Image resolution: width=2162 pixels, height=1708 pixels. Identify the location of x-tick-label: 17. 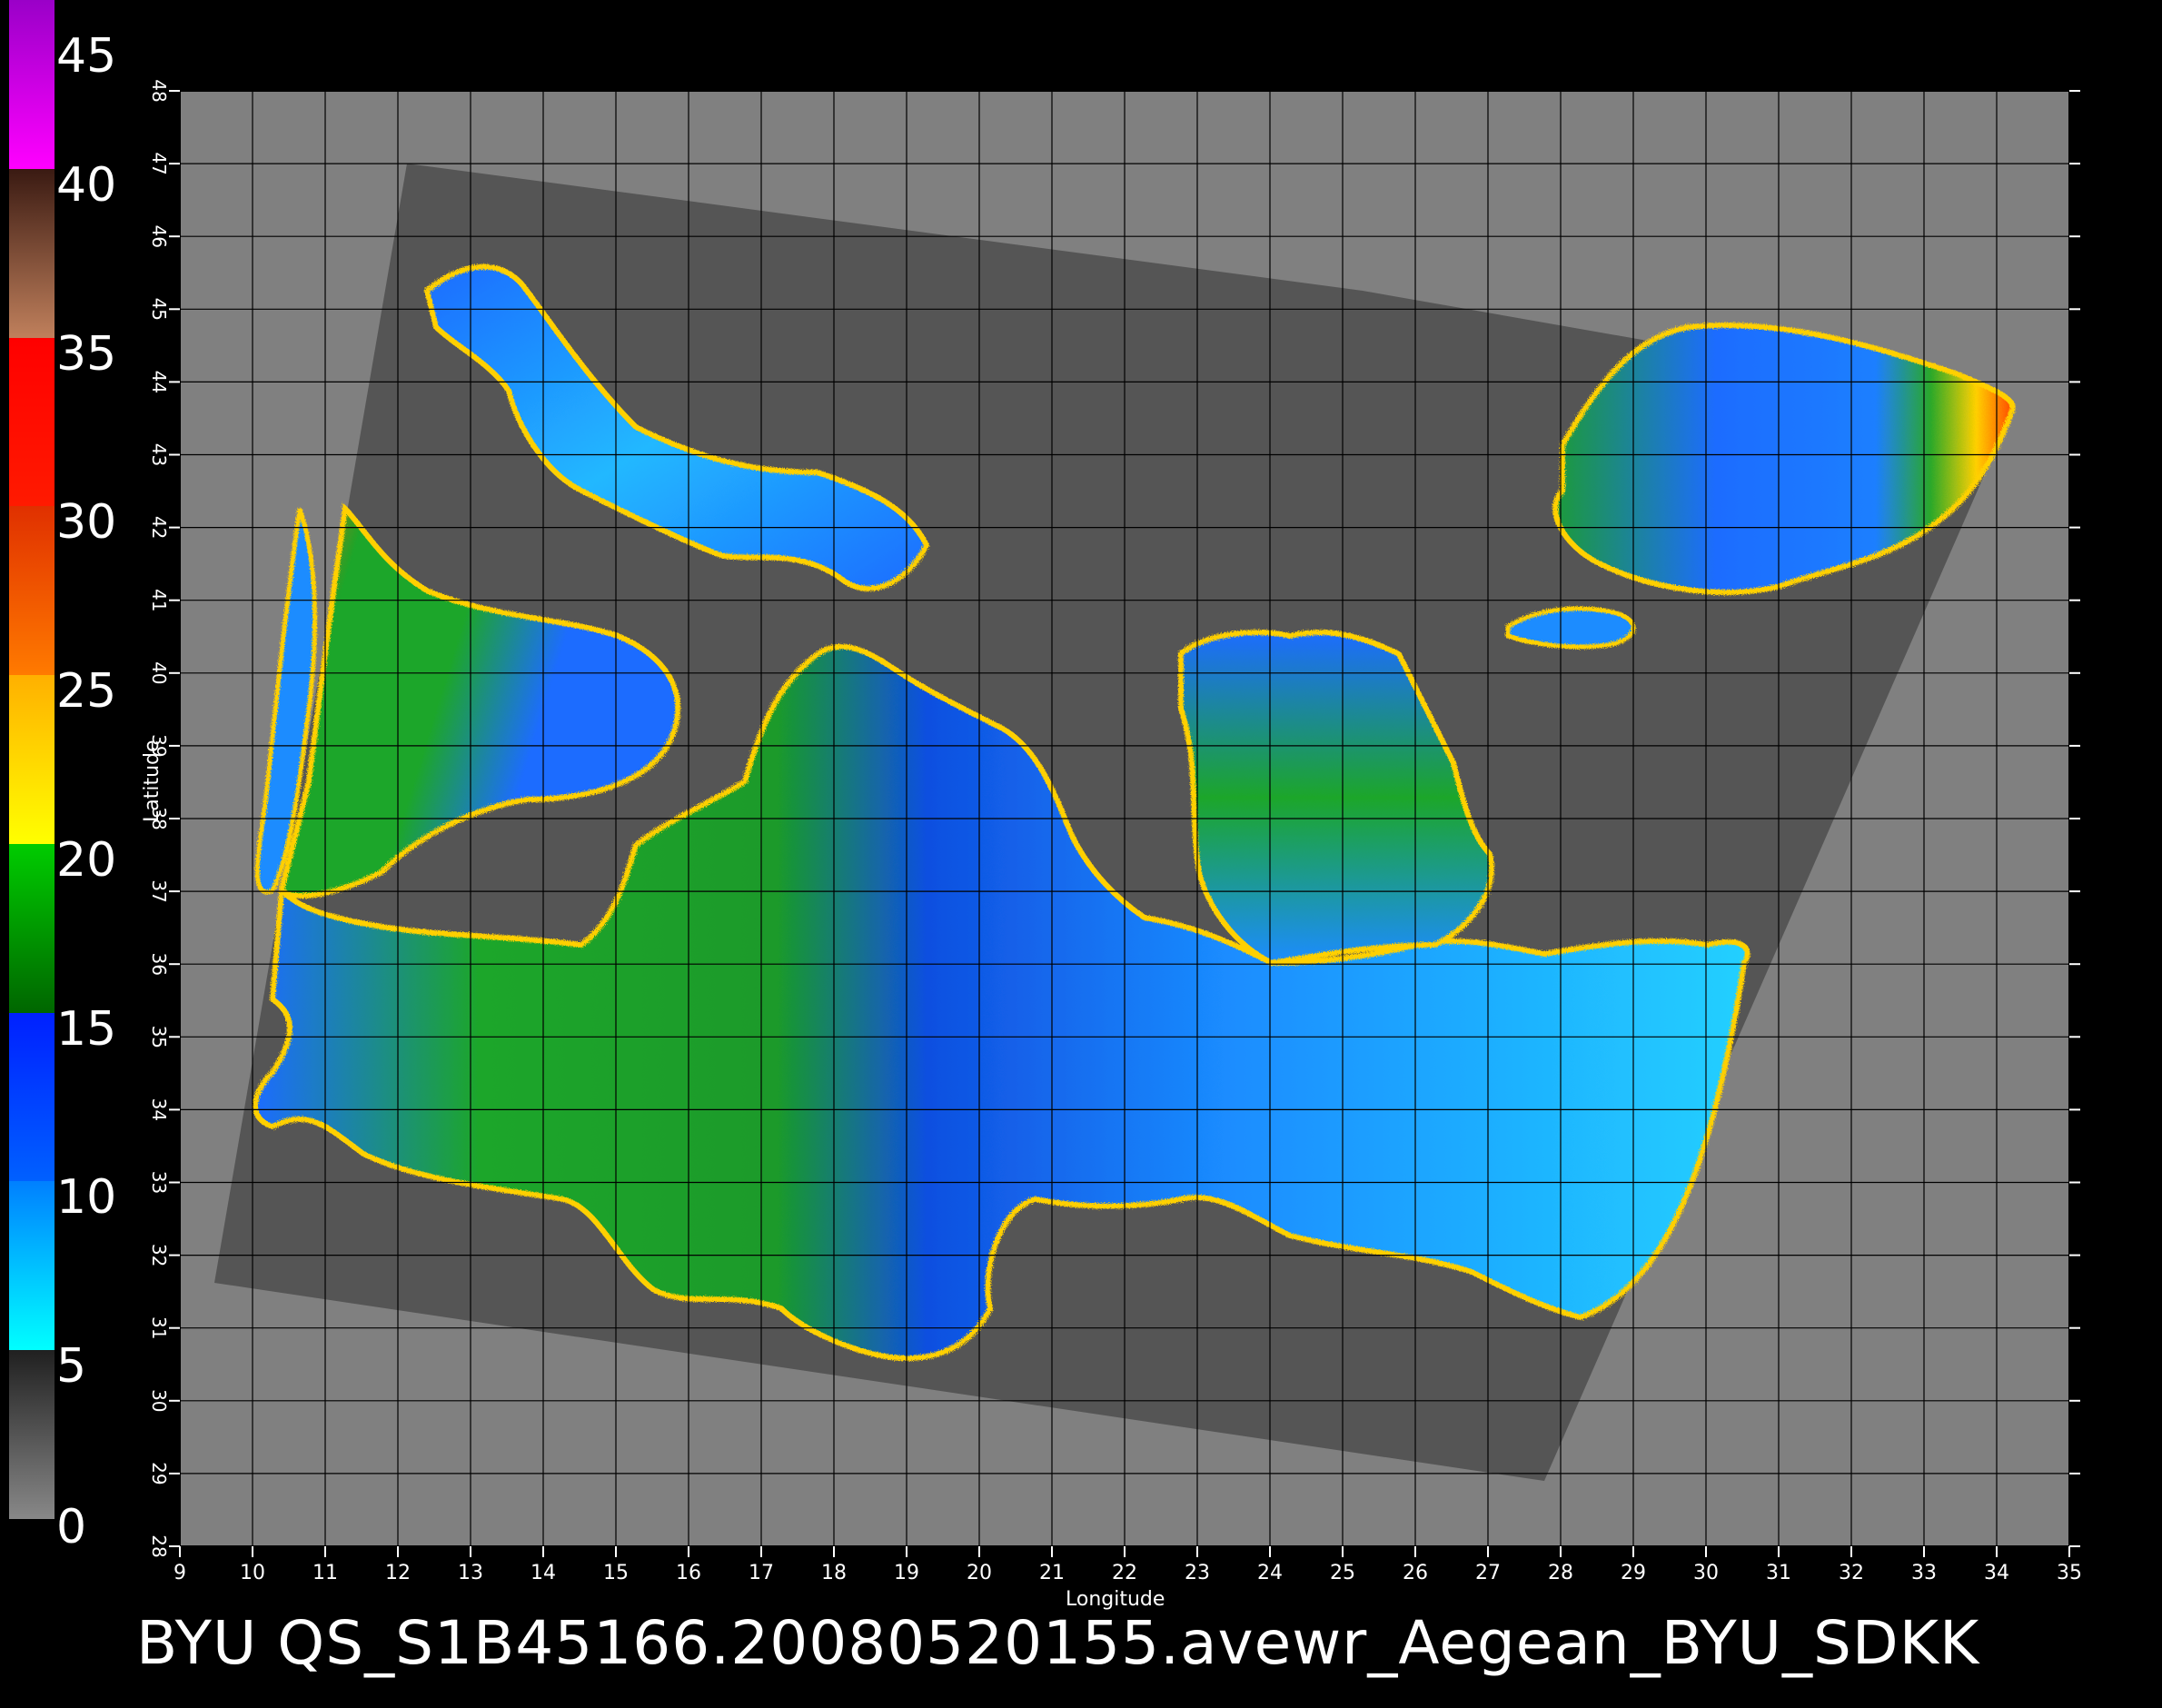
(761, 1573).